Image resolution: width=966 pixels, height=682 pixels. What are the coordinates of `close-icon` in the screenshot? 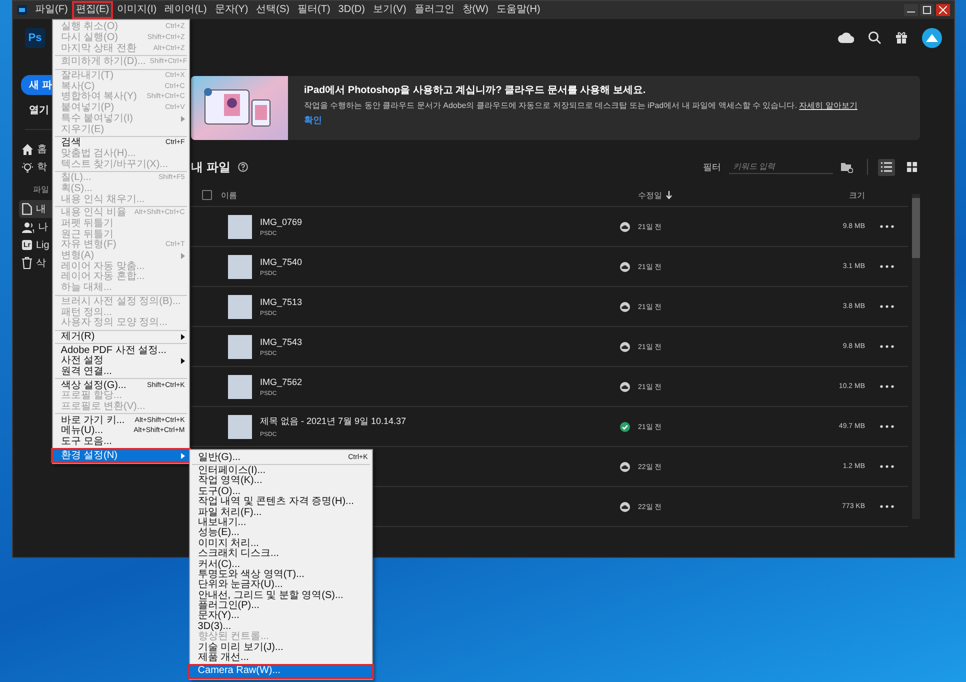 It's located at (943, 10).